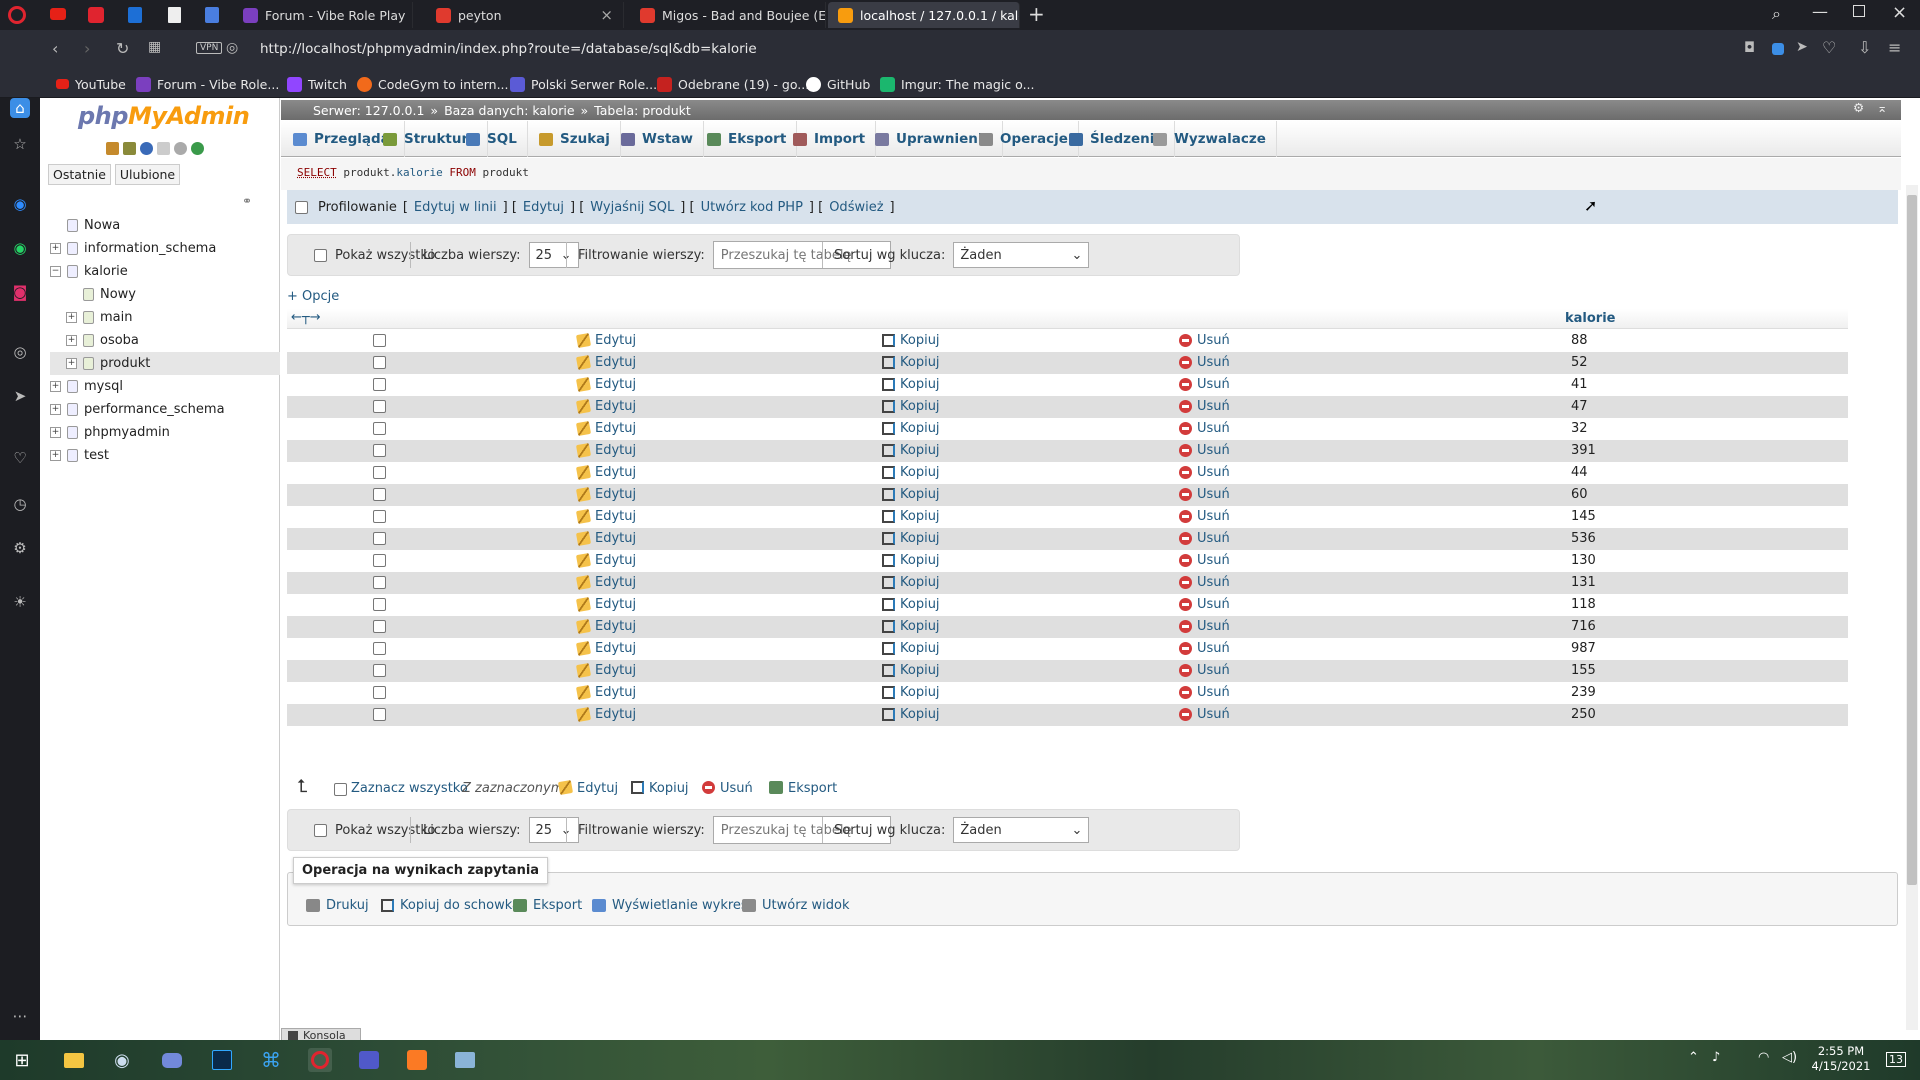 The height and width of the screenshot is (1080, 1920). I want to click on settings-gear-icon: ⚙, so click(1858, 107).